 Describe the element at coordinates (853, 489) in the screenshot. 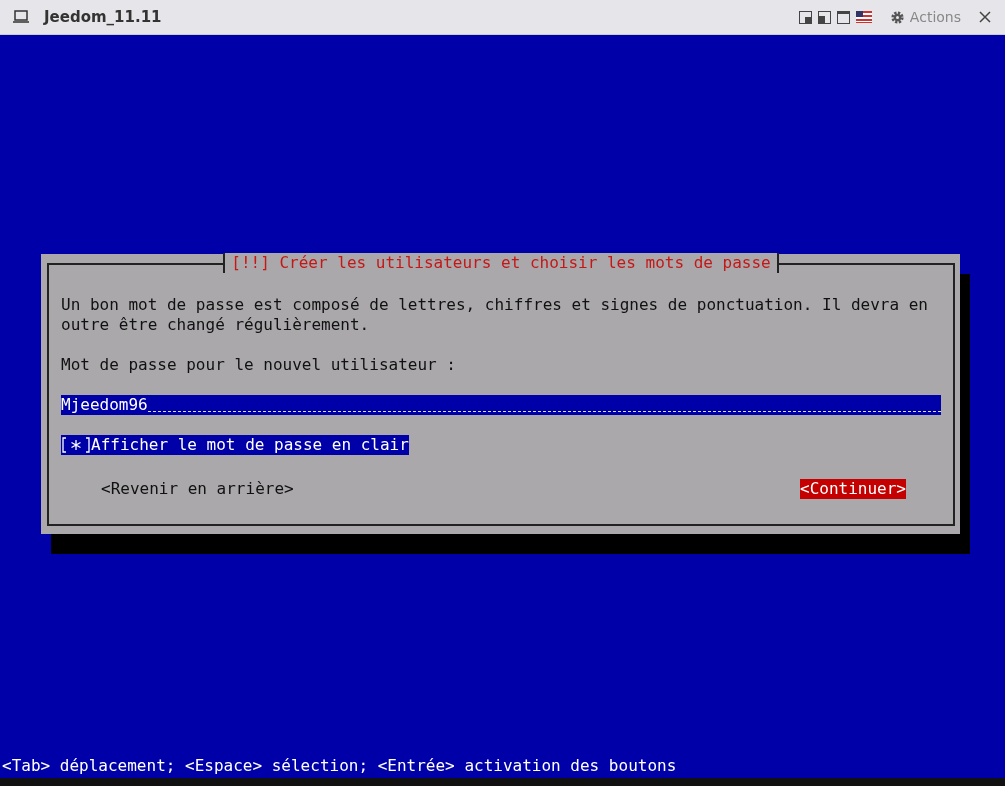

I see `continue-button: <Continuer>` at that location.